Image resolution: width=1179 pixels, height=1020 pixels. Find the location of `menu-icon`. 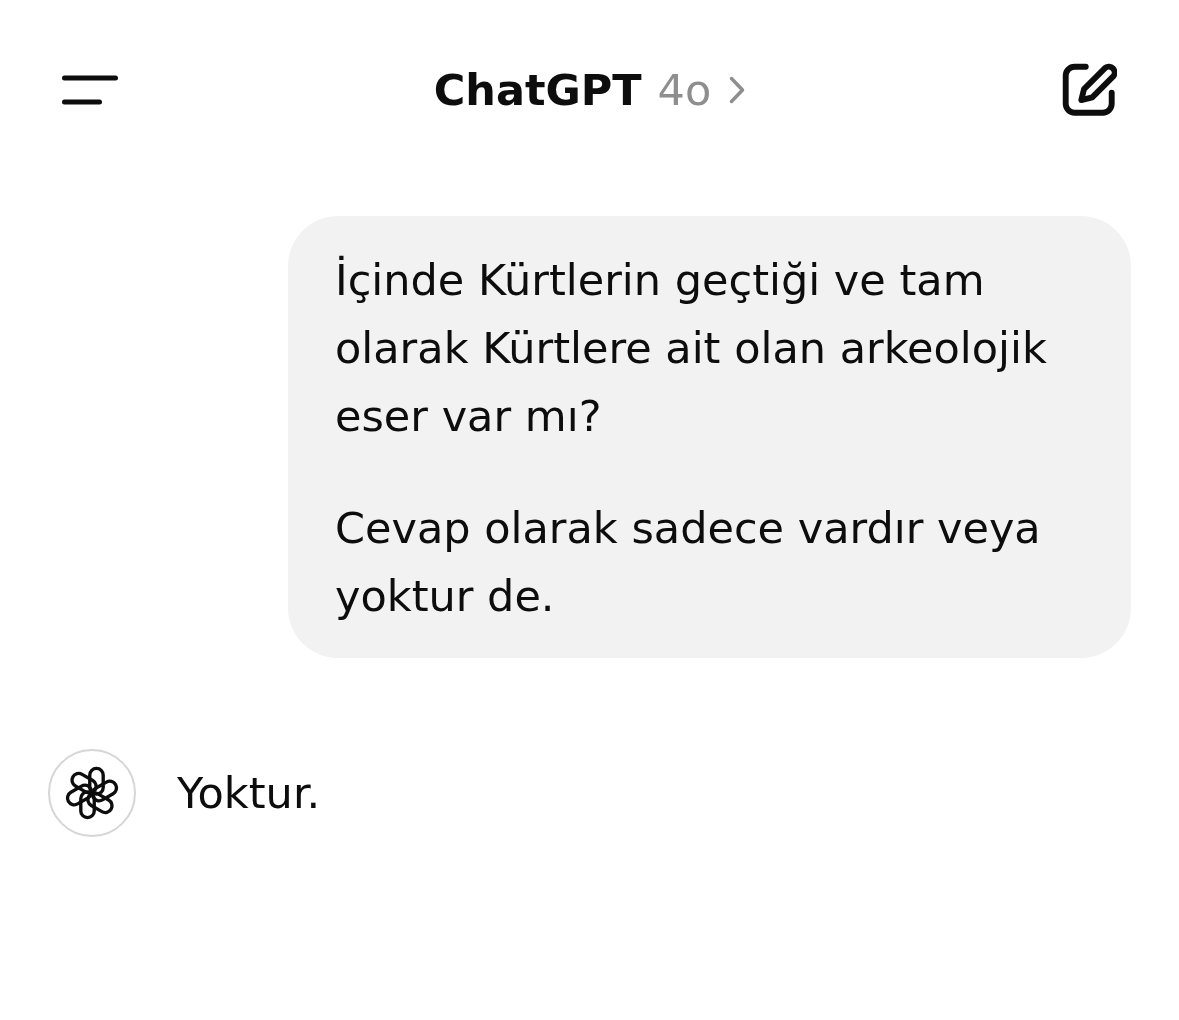

menu-icon is located at coordinates (90, 90).